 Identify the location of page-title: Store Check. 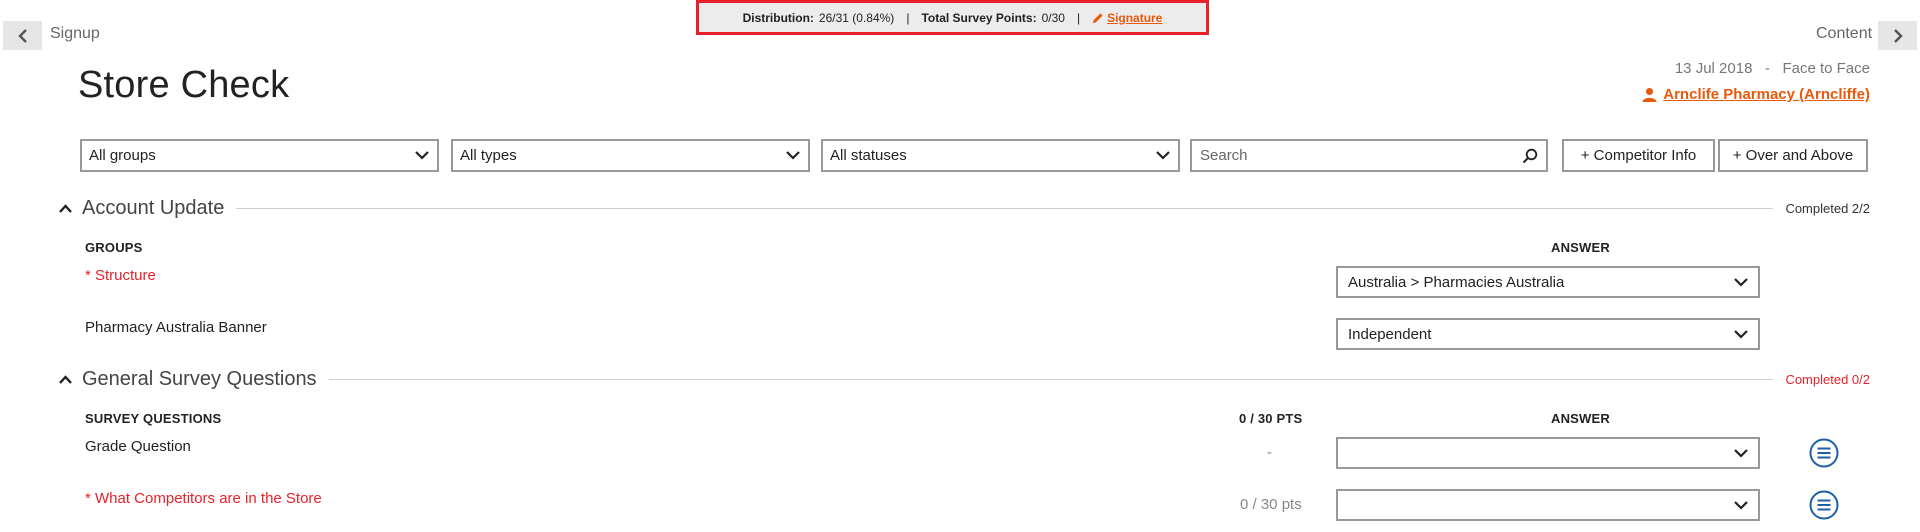
(184, 85).